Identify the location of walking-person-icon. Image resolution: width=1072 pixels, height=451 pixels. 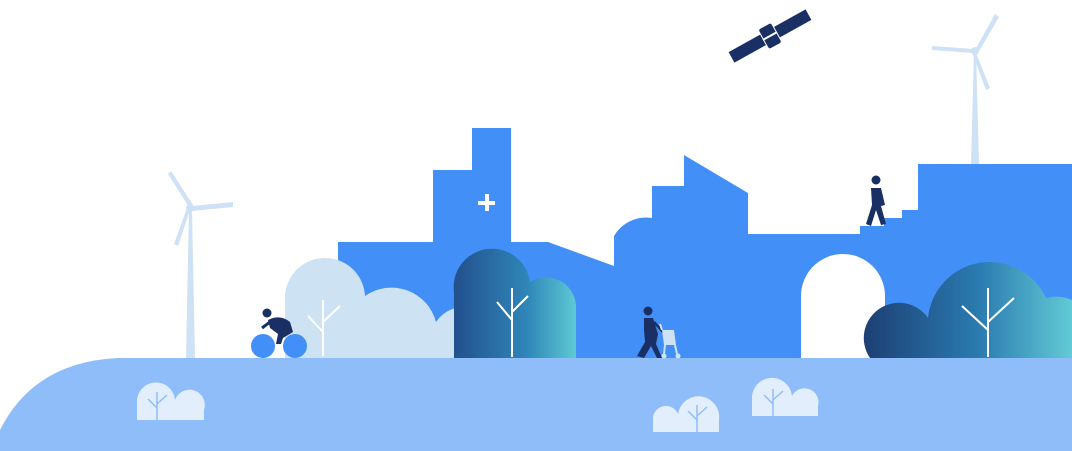
(876, 200).